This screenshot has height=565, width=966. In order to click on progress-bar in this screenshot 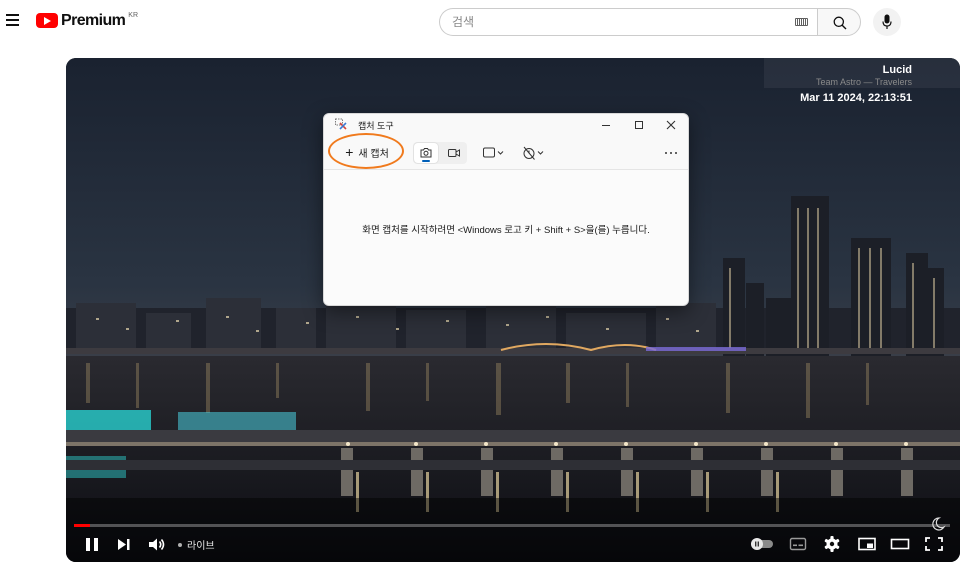, I will do `click(512, 525)`.